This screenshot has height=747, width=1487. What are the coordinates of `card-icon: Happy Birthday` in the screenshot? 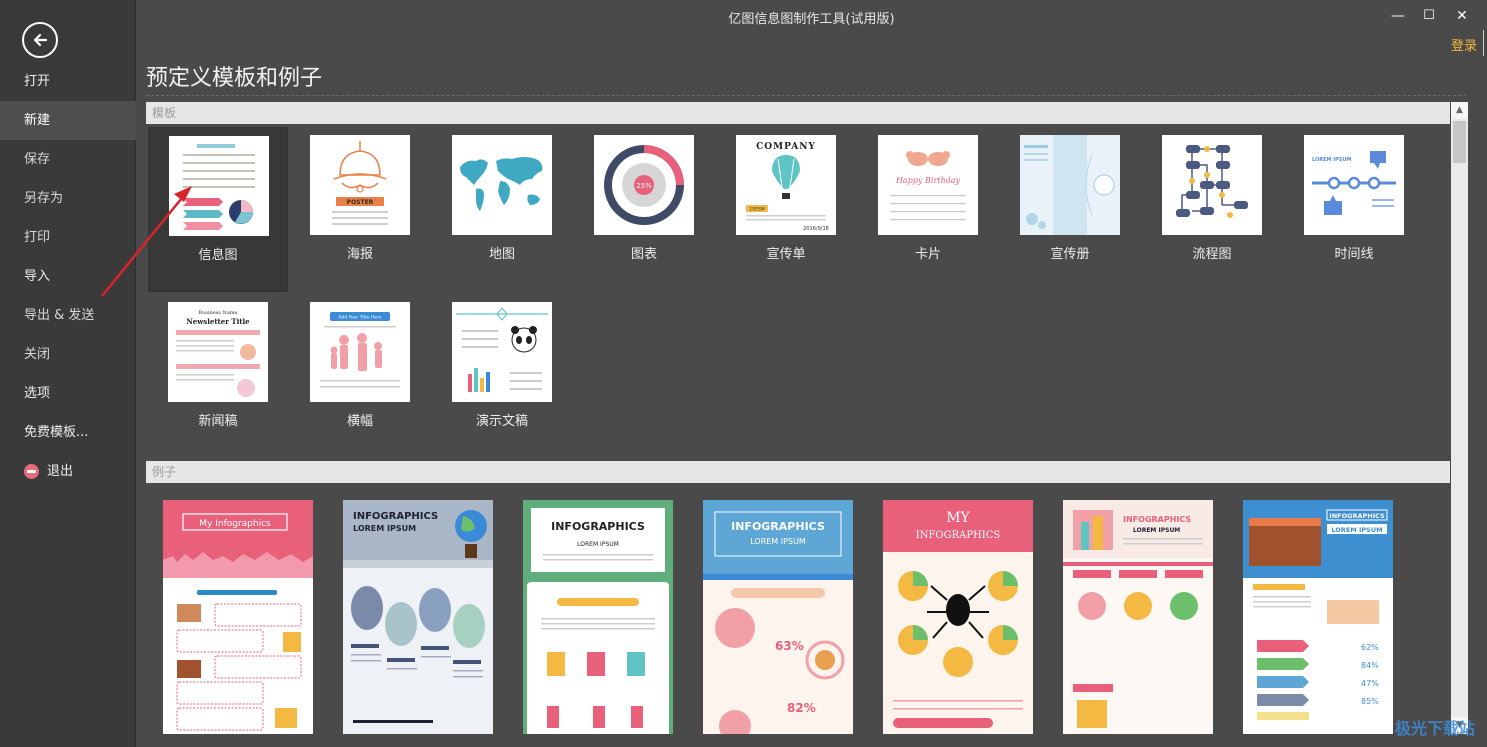 It's located at (928, 185).